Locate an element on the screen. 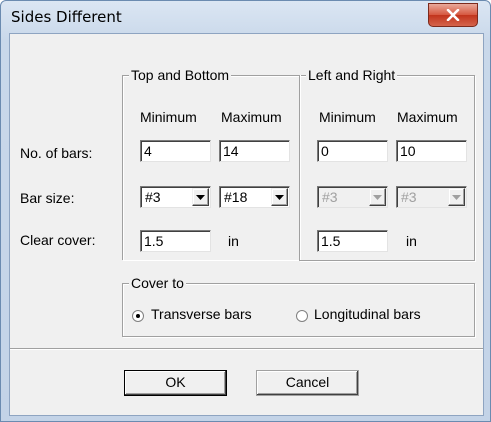  tb-max-size-dropdown is located at coordinates (279, 197).